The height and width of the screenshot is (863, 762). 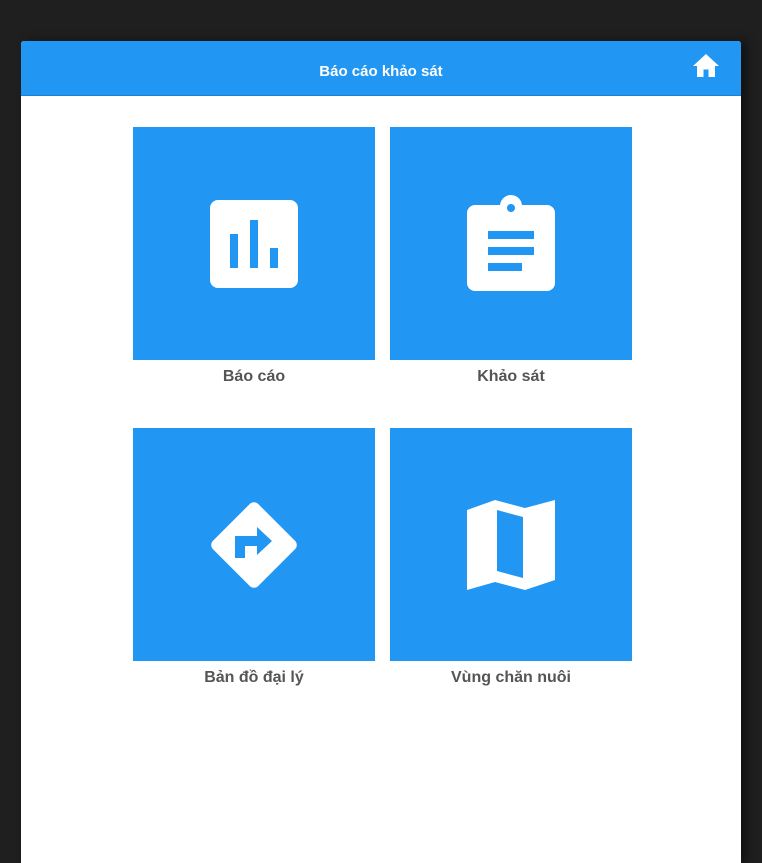 I want to click on directions-sign-icon, so click(x=254, y=545).